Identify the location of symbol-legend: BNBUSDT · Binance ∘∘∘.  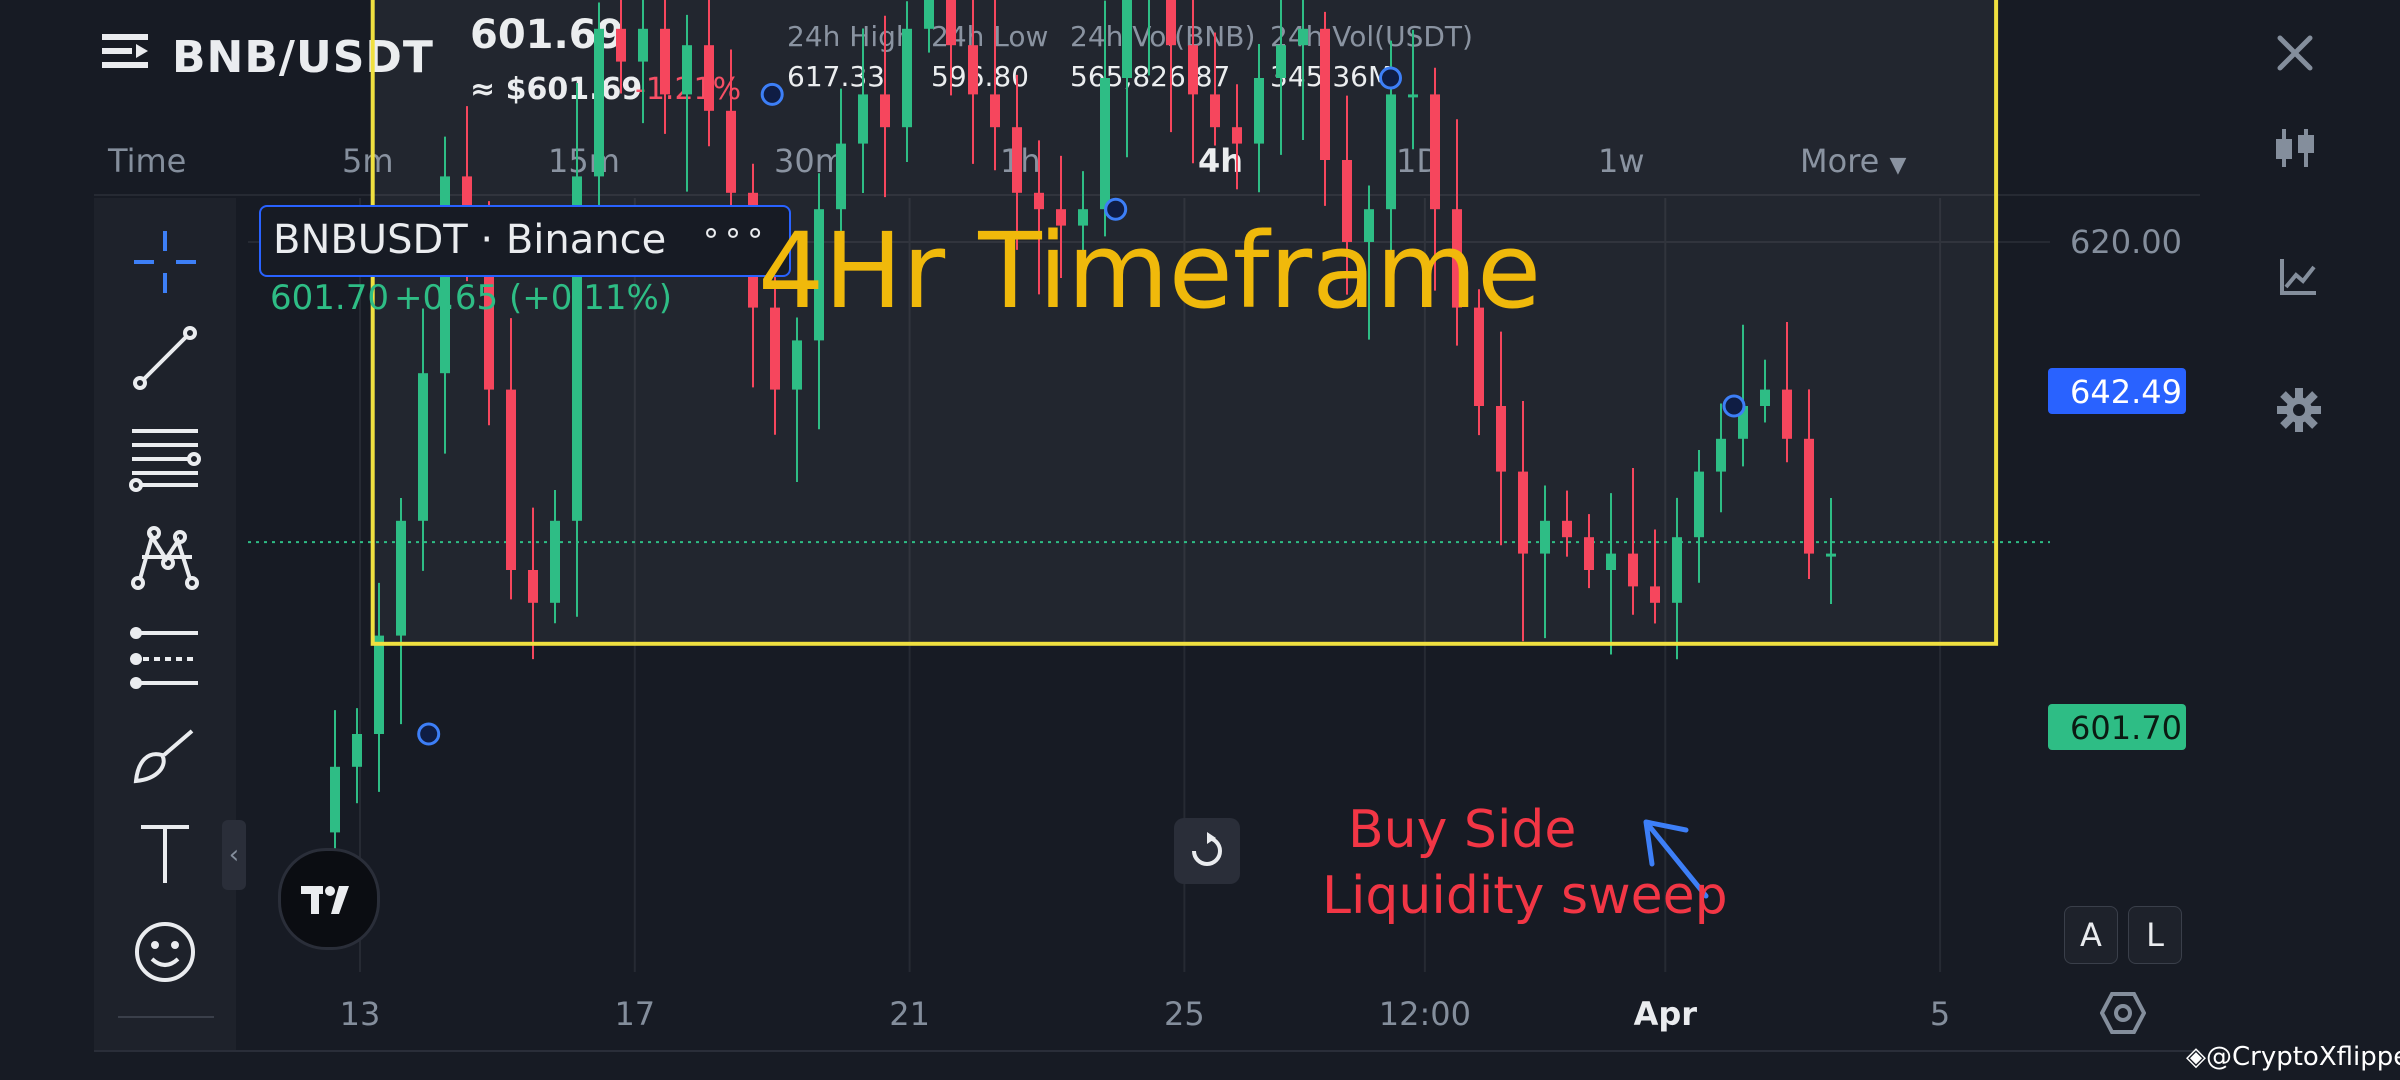
(525, 241).